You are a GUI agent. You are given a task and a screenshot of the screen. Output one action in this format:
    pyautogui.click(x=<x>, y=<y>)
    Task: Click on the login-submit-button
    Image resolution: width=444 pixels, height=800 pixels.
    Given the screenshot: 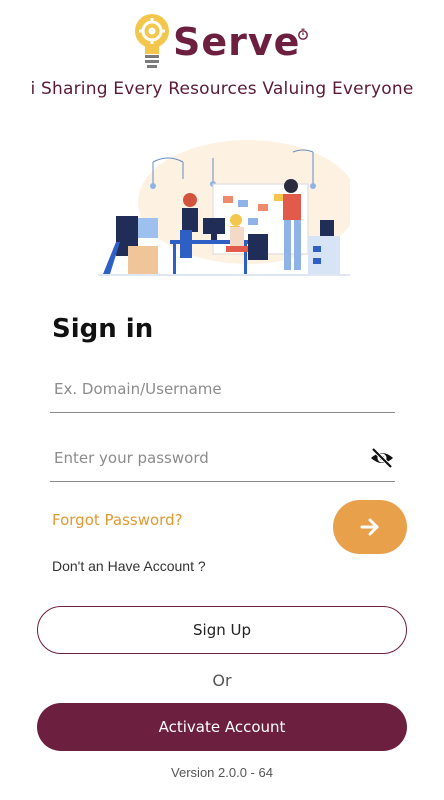 What is the action you would take?
    pyautogui.click(x=370, y=527)
    